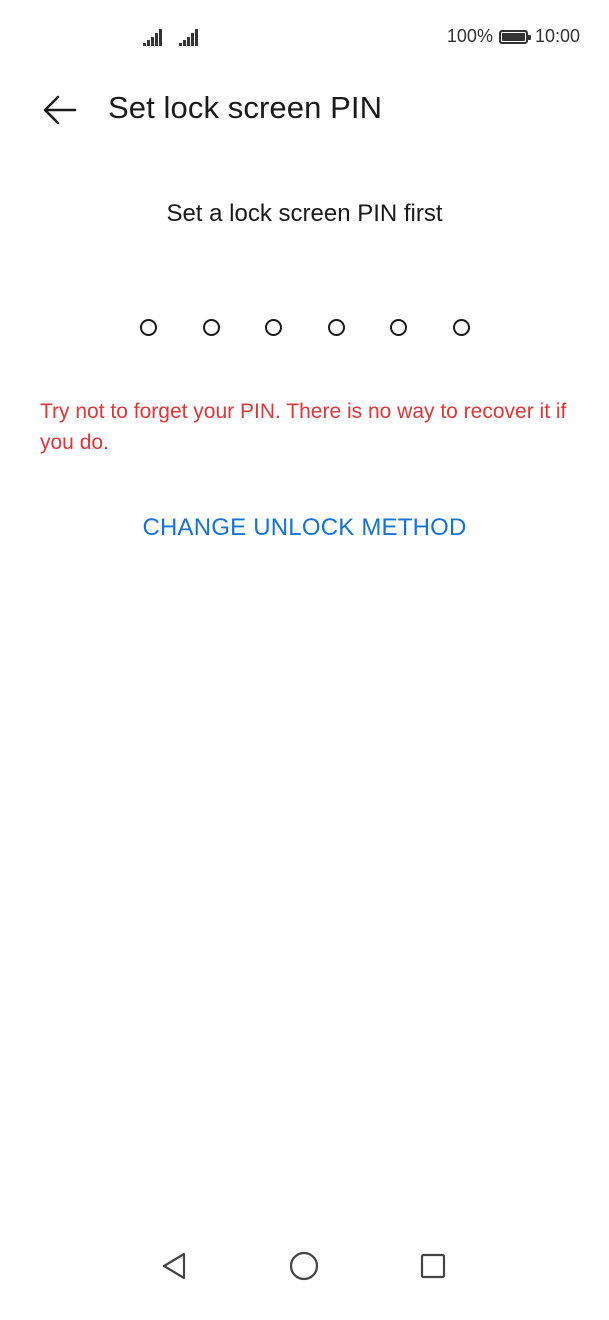 Image resolution: width=609 pixels, height=1320 pixels. Describe the element at coordinates (304, 213) in the screenshot. I see `pin-prompt: Set a lock screen PIN first` at that location.